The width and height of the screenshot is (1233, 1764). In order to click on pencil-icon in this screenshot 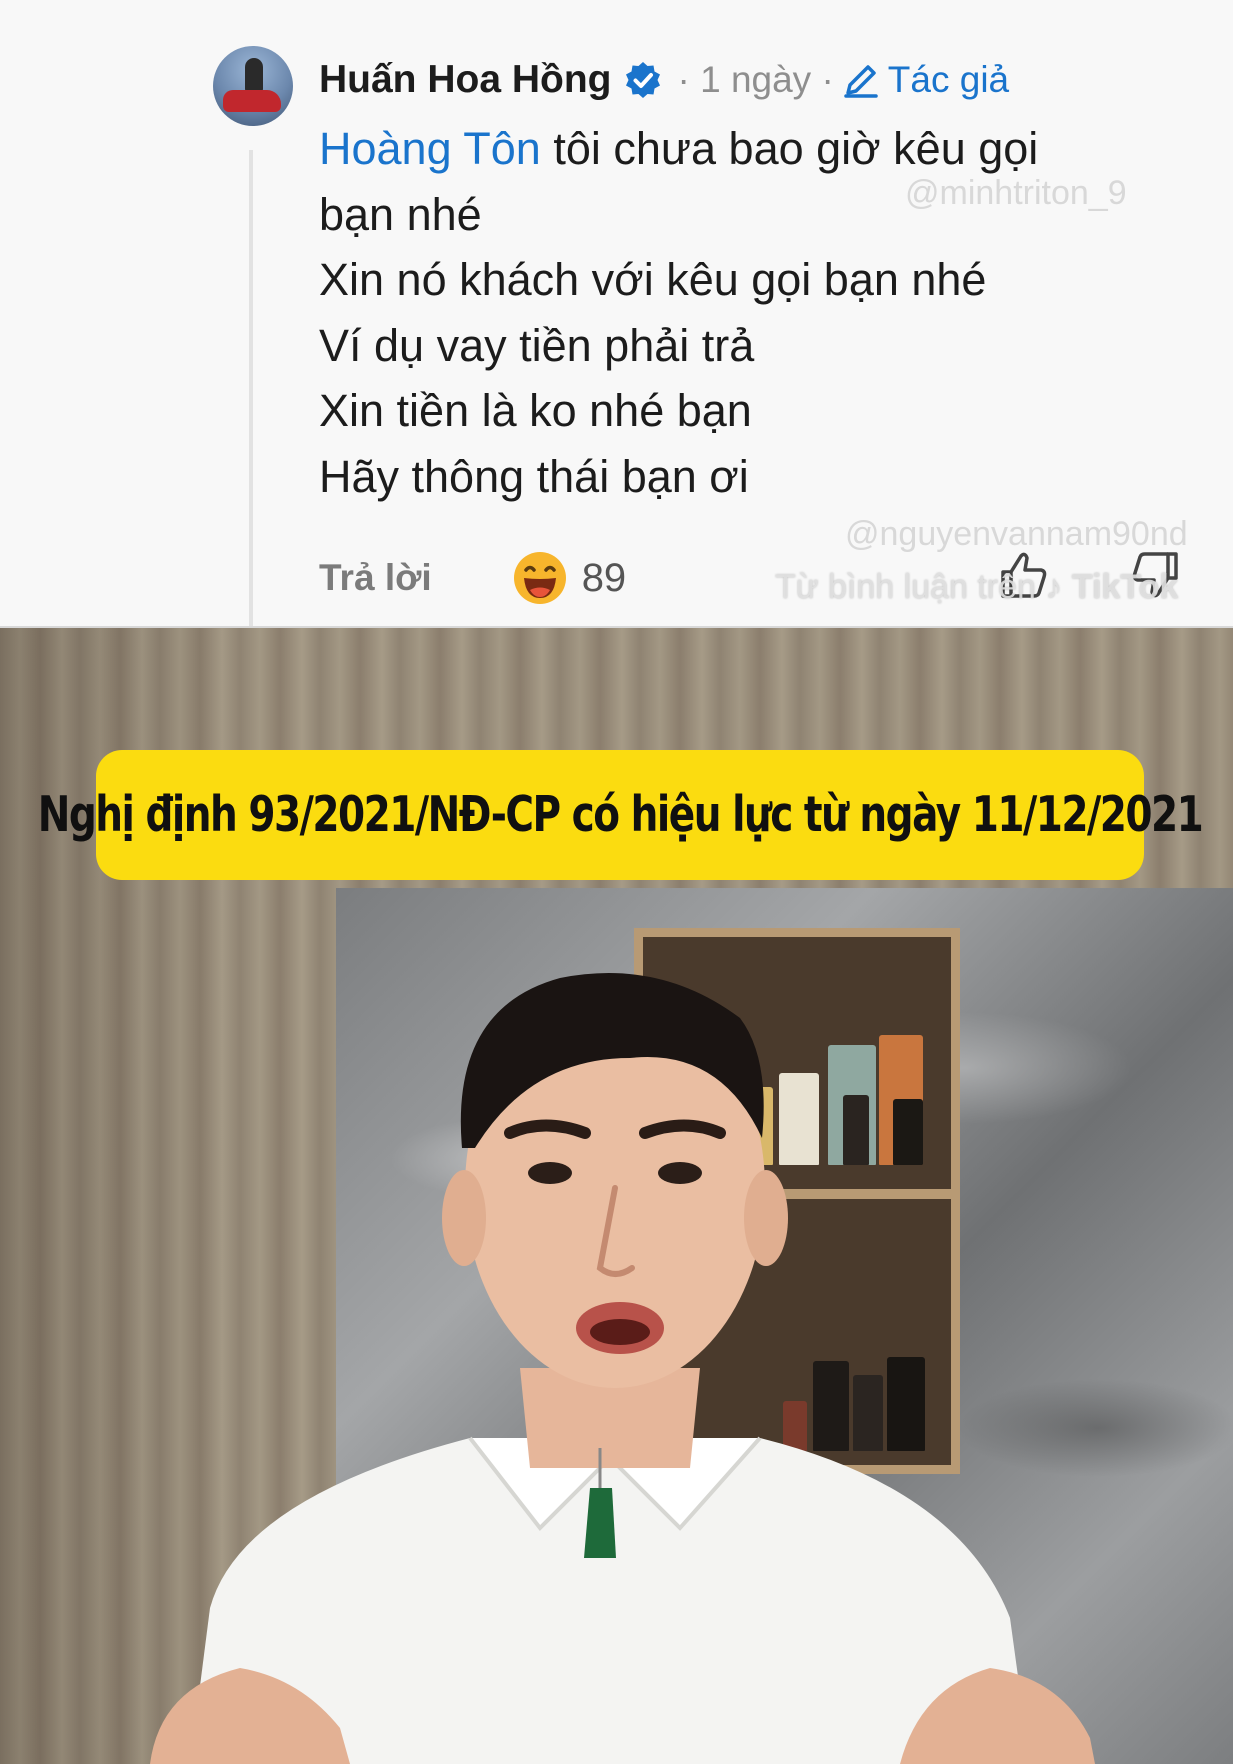, I will do `click(861, 81)`.